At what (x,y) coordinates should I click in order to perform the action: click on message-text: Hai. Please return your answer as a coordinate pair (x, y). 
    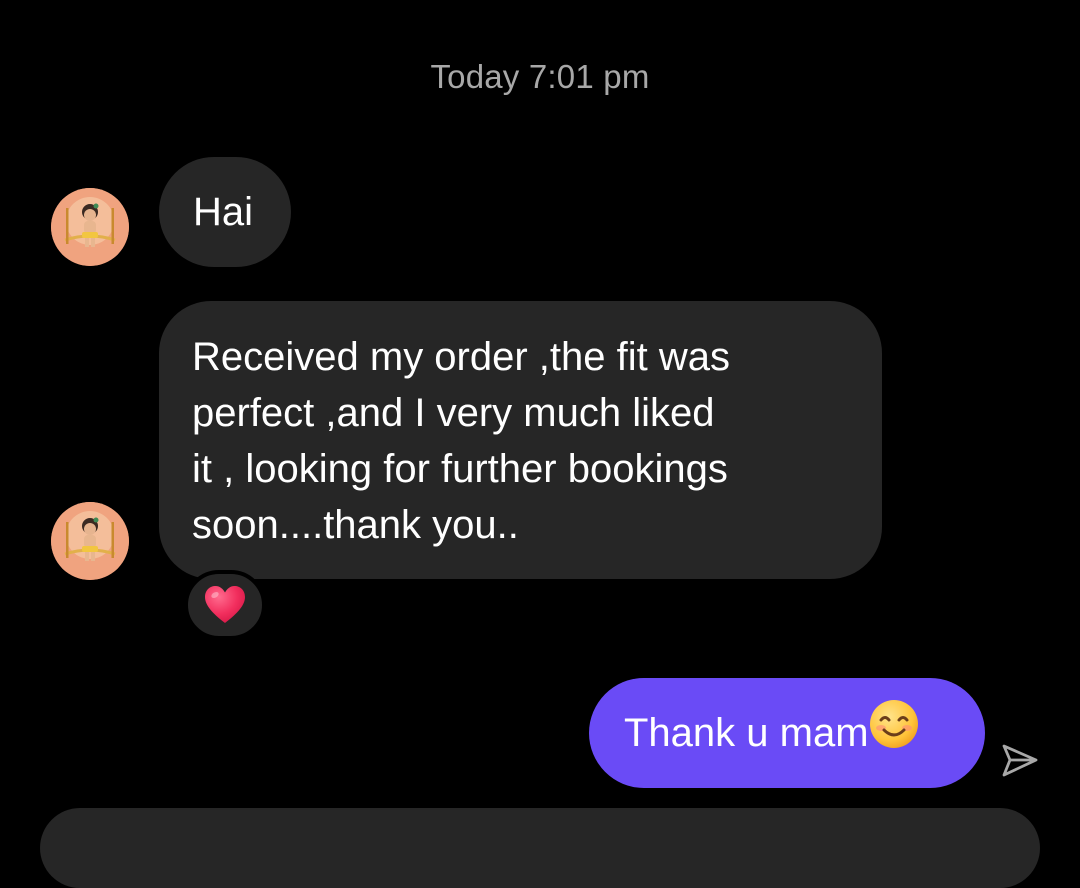
    Looking at the image, I should click on (223, 212).